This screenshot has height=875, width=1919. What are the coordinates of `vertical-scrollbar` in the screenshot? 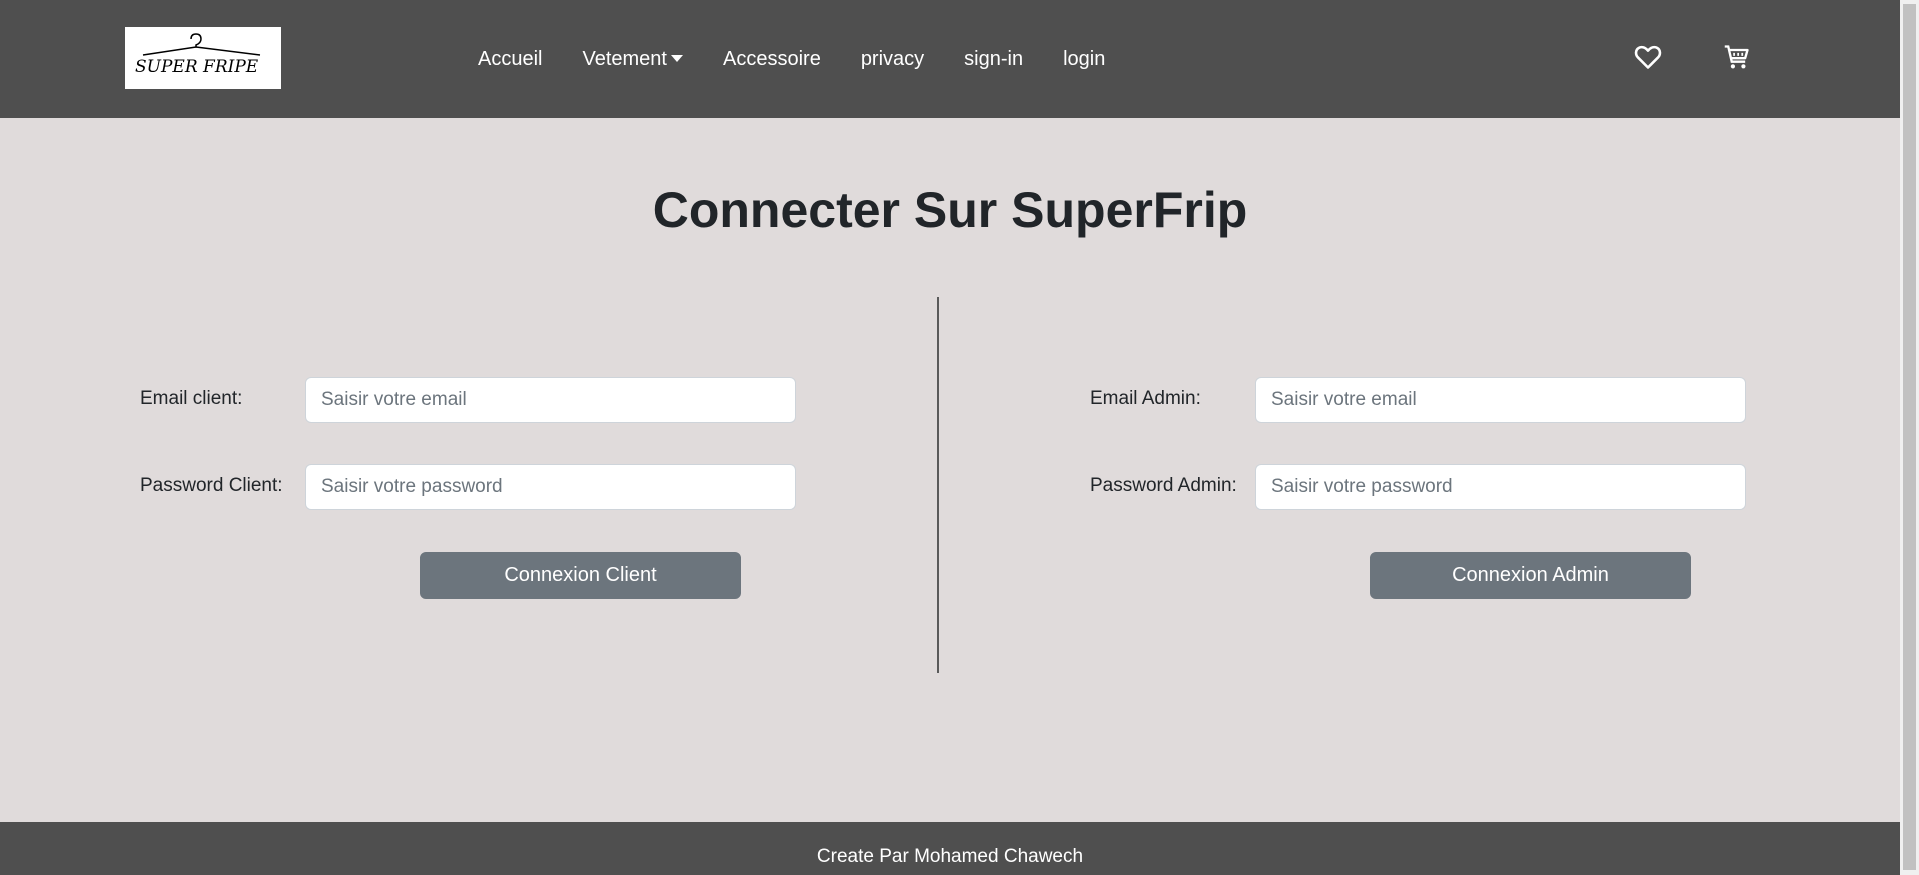 It's located at (1909, 437).